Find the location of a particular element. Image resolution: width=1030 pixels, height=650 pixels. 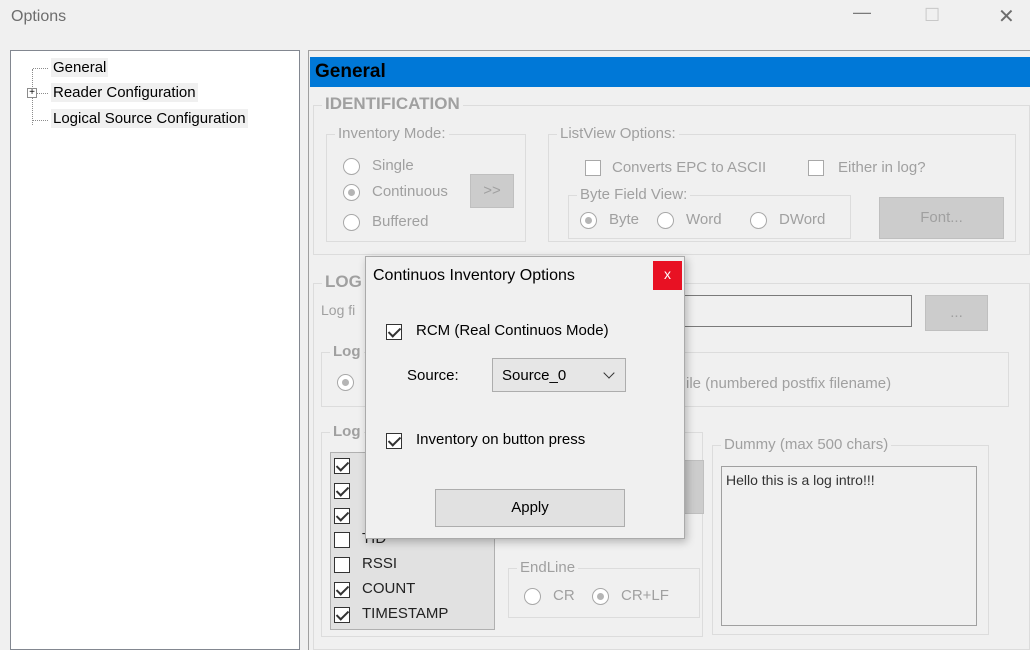

log-field-label-timestamp: TIMESTAMP is located at coordinates (405, 613).